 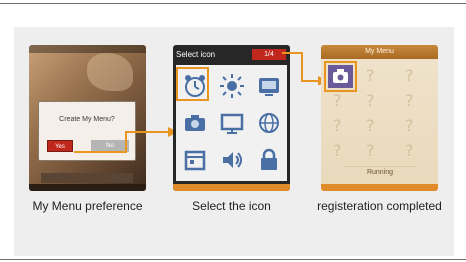 I want to click on phone-screen-my-menu-registered: My Menu ? ? ? ? ? ? ? ? ? ? ? Running, so click(x=379, y=118).